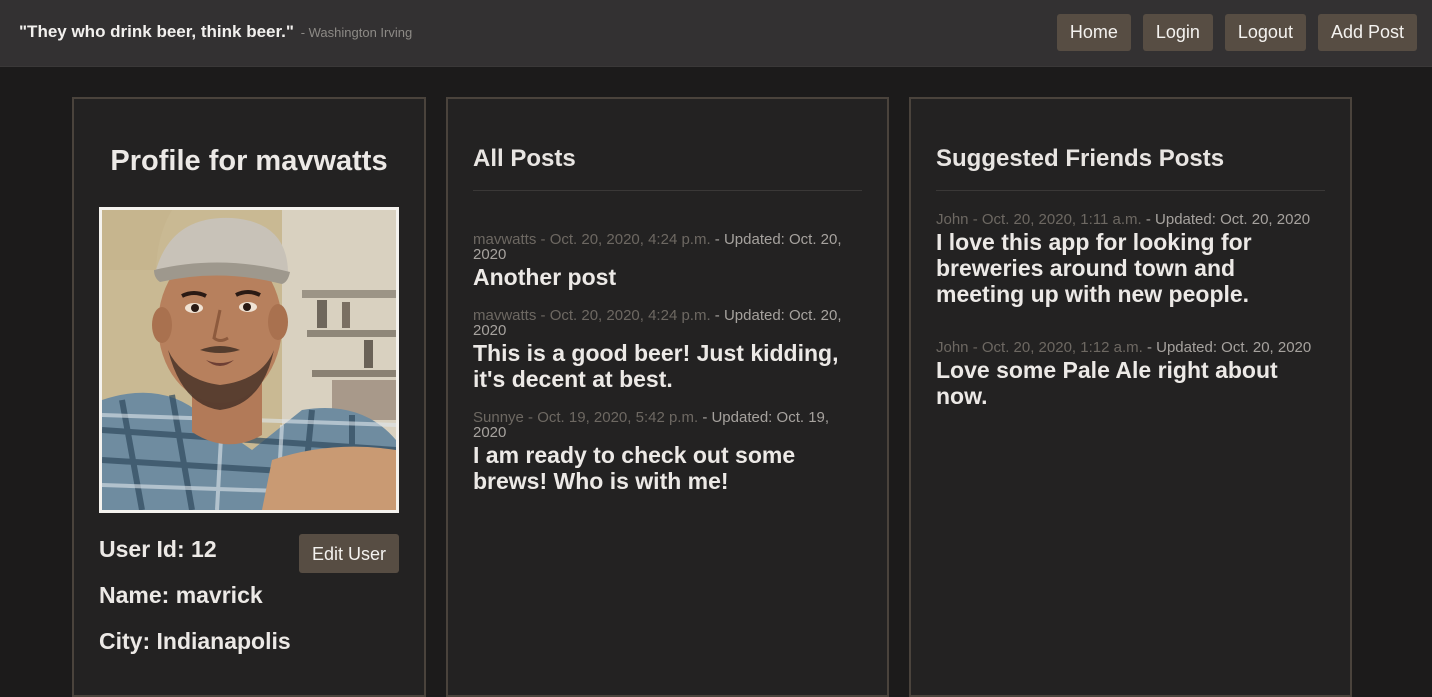 The image size is (1432, 697). I want to click on user-id-label: User Id: 12, so click(158, 549).